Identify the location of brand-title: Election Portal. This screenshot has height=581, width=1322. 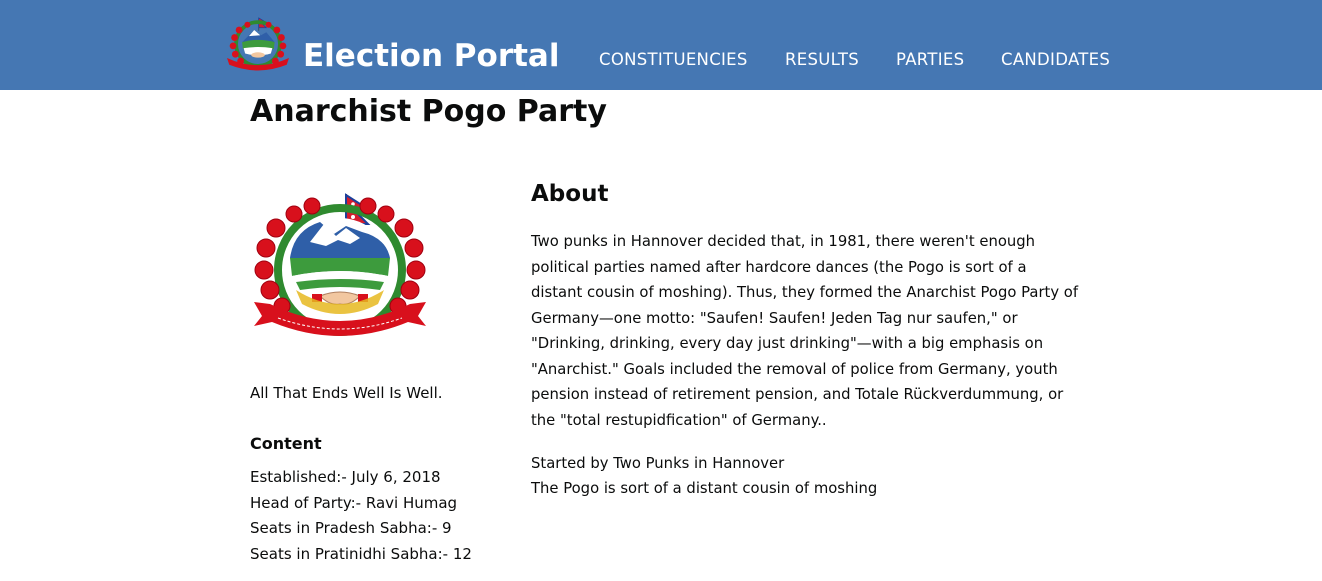
(431, 56).